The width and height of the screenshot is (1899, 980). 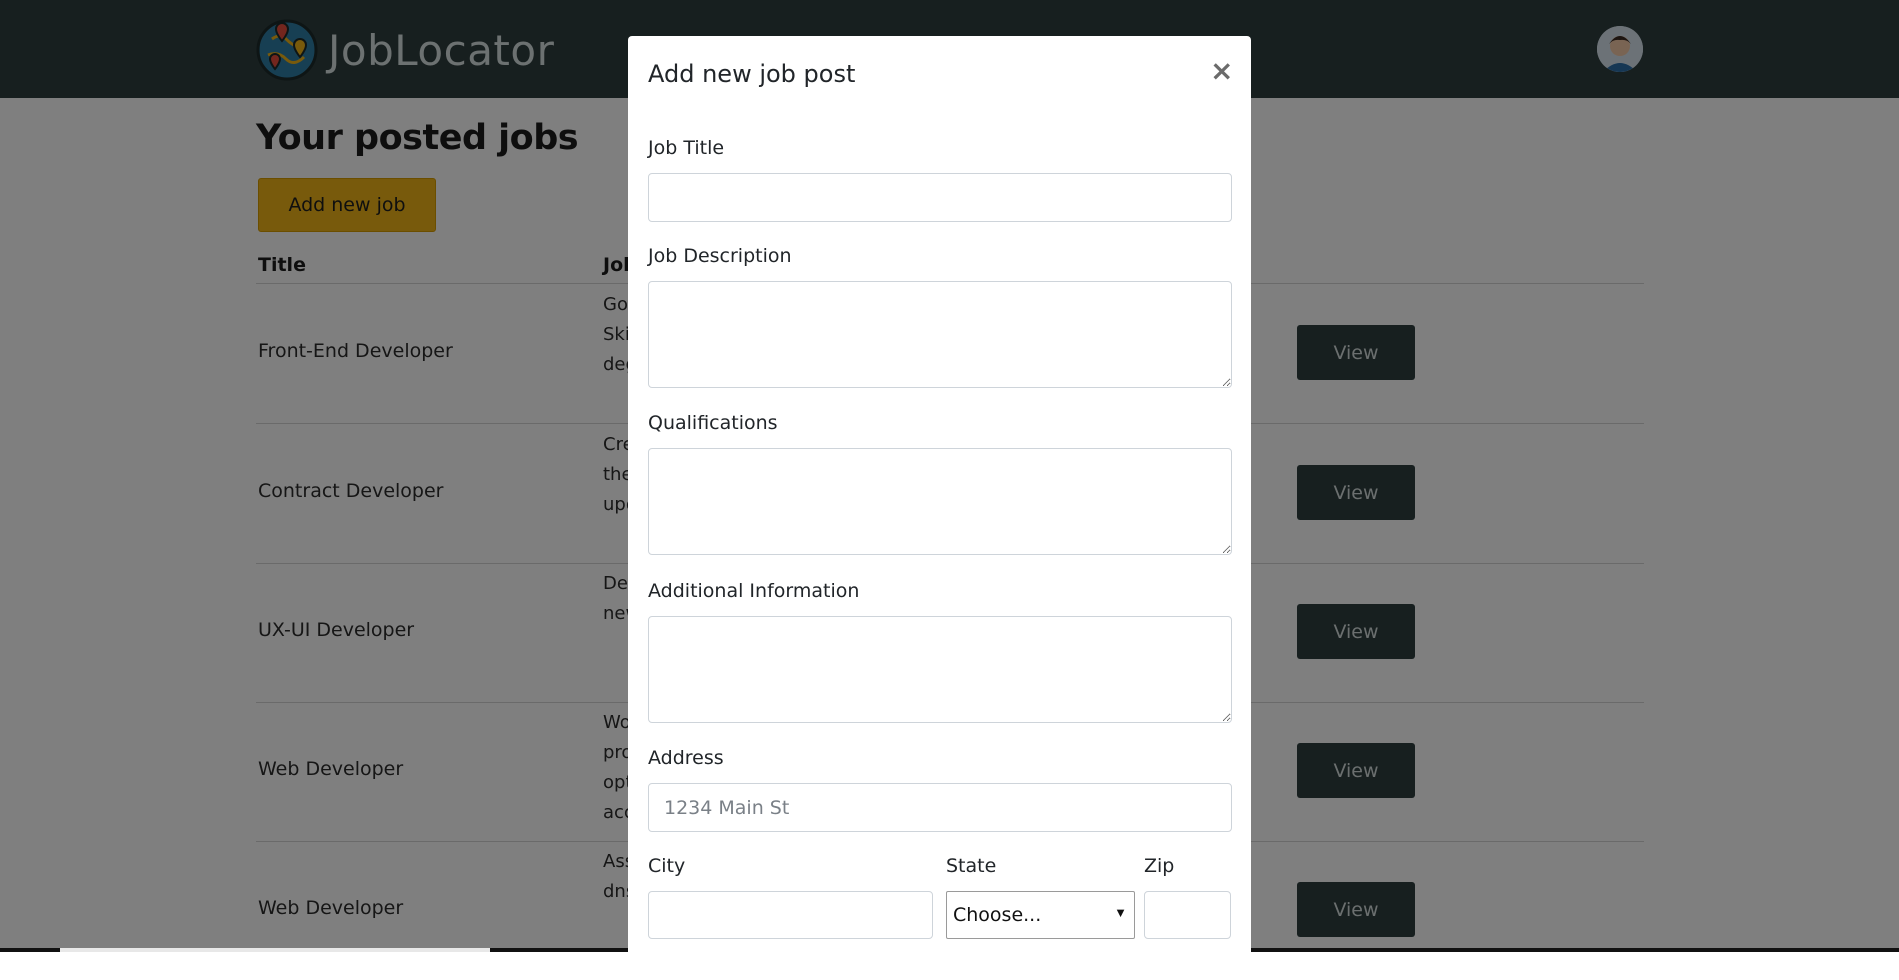 I want to click on triangle-down-icon: ▼, so click(x=1120, y=912).